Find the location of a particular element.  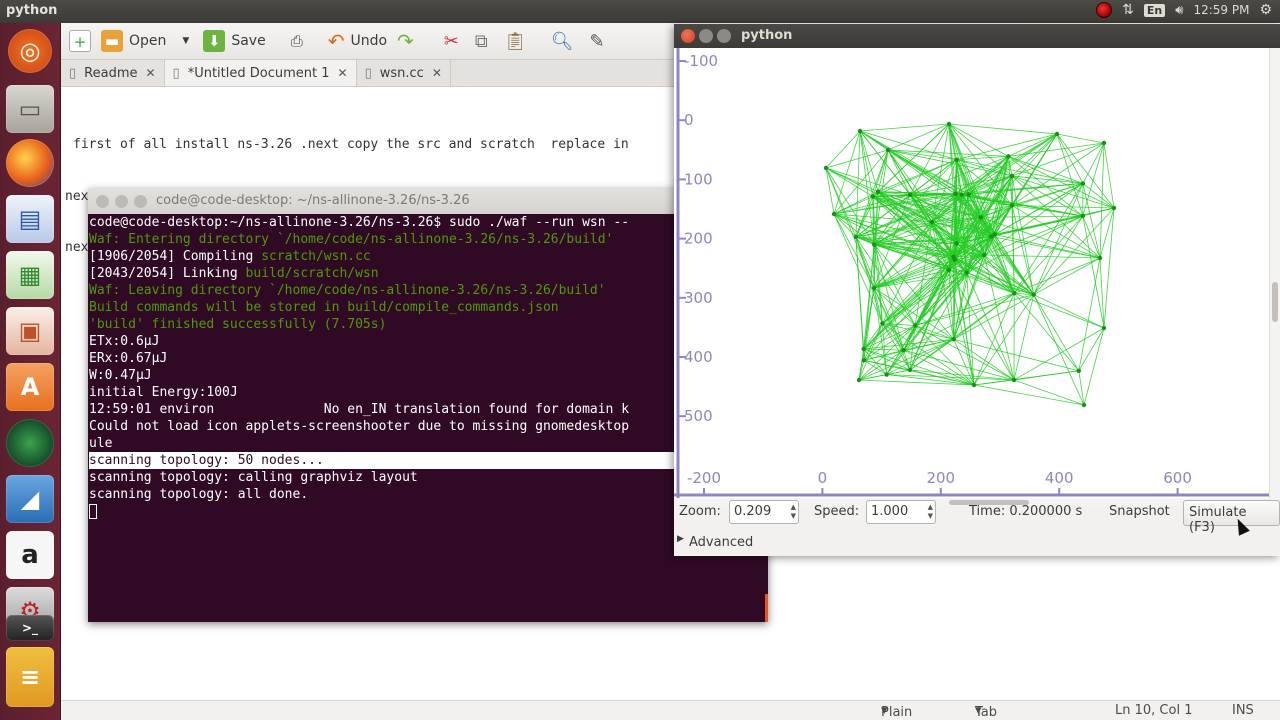

tab-width-selector: Tab Width: 8 ▾ is located at coordinates (986, 711).